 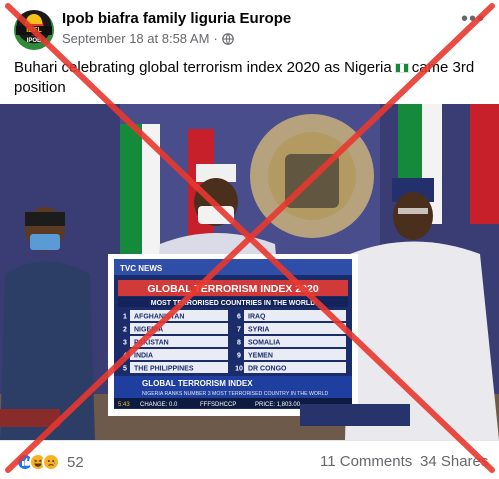 I want to click on rank-number: 8, so click(x=239, y=343).